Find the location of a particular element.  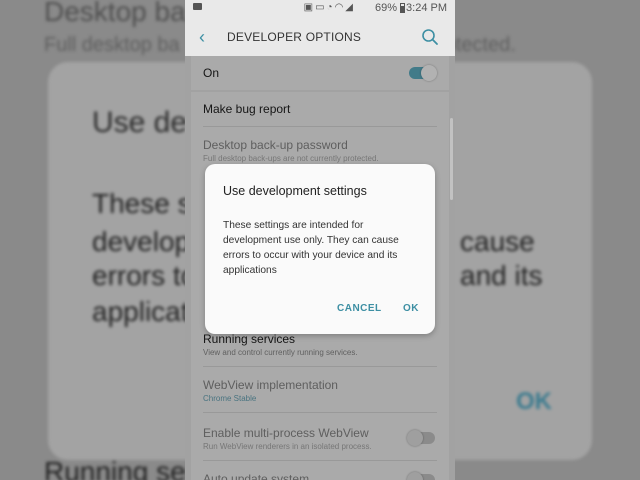

wifi-icon: ◠ is located at coordinates (340, 7).